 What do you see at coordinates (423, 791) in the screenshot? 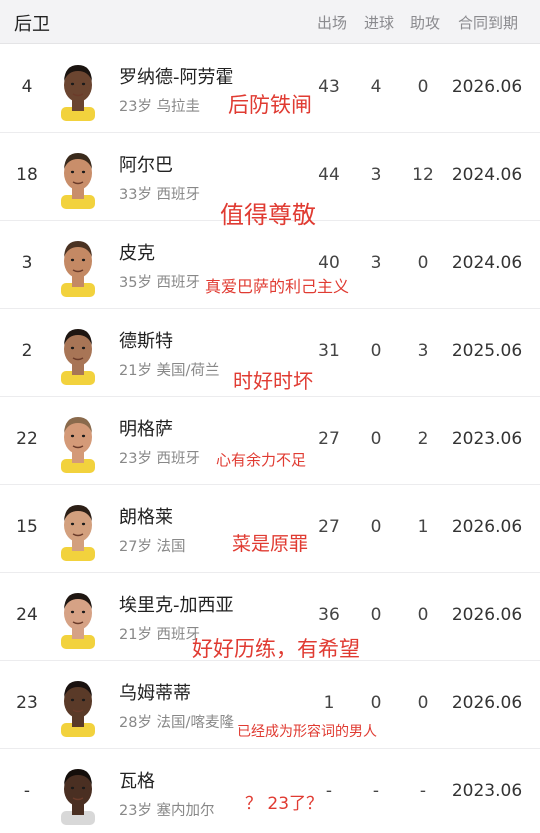
I see `player-assists: -` at bounding box center [423, 791].